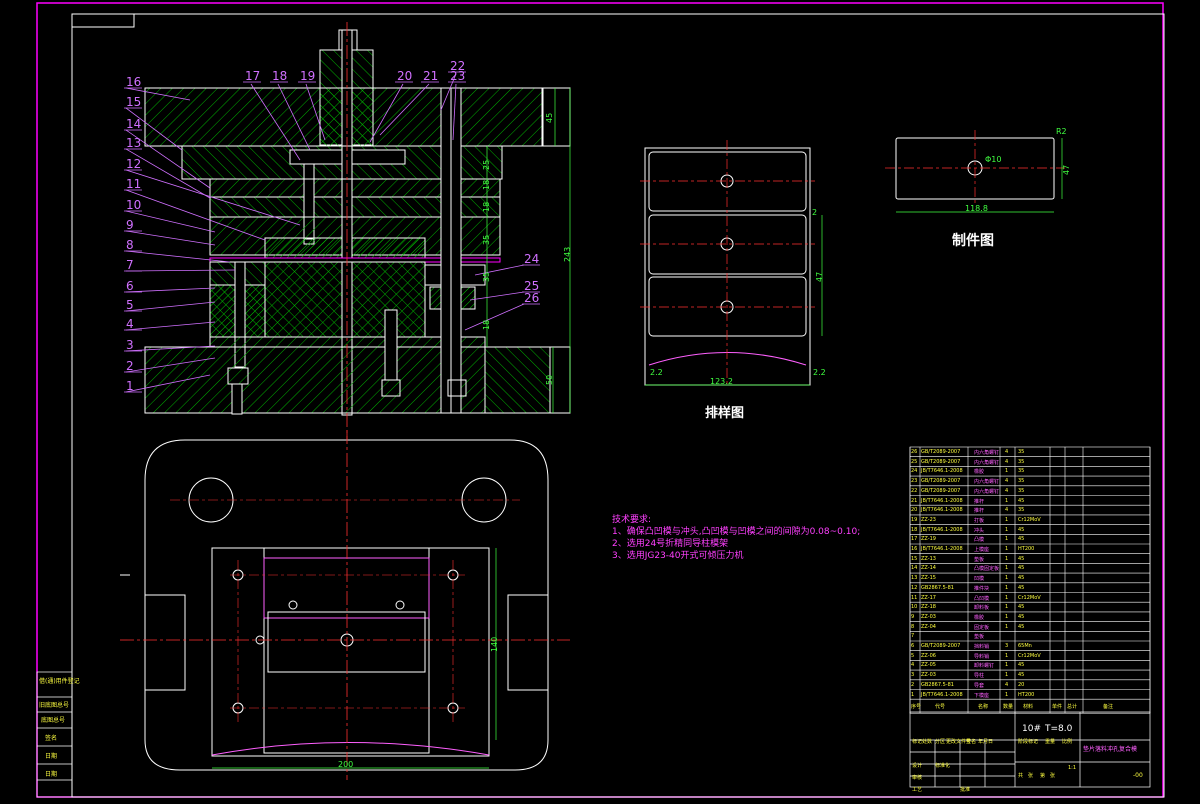 The height and width of the screenshot is (804, 1200). I want to click on bom-cell: ZZ-23, so click(928, 519).